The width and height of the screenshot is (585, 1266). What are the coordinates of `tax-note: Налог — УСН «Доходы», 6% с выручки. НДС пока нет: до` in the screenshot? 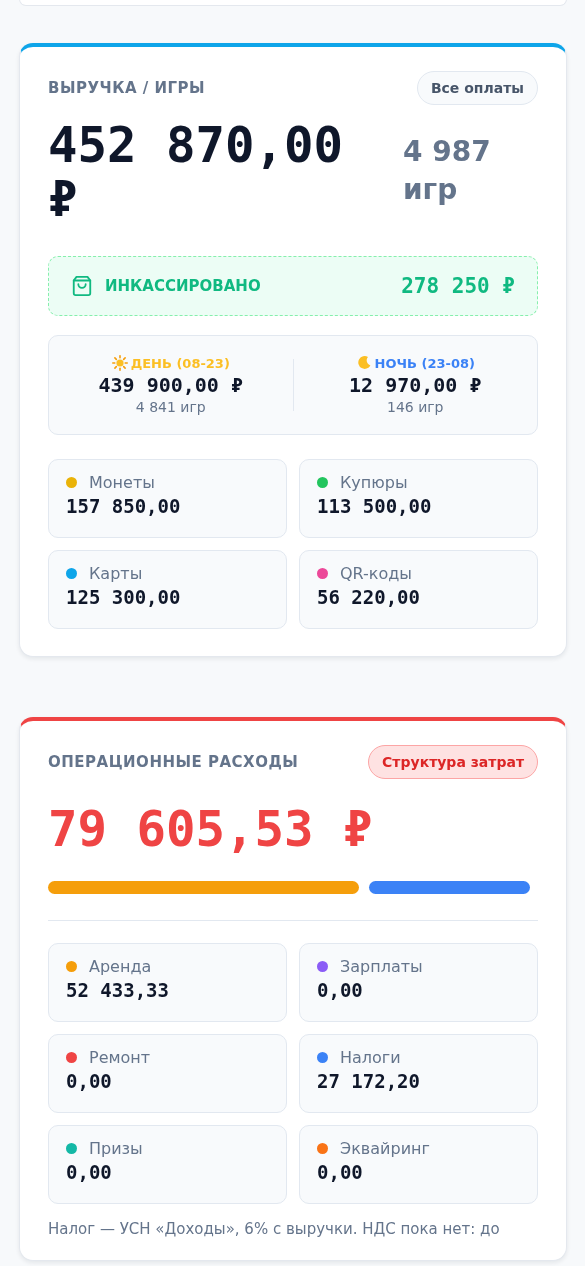 It's located at (274, 1229).